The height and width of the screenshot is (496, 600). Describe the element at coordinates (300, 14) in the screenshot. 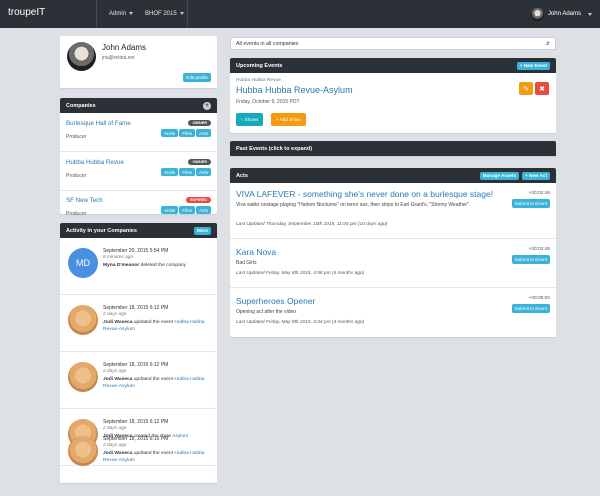

I see `top-navbar: troupeIT Admin BHOF 2015 John Adams` at that location.